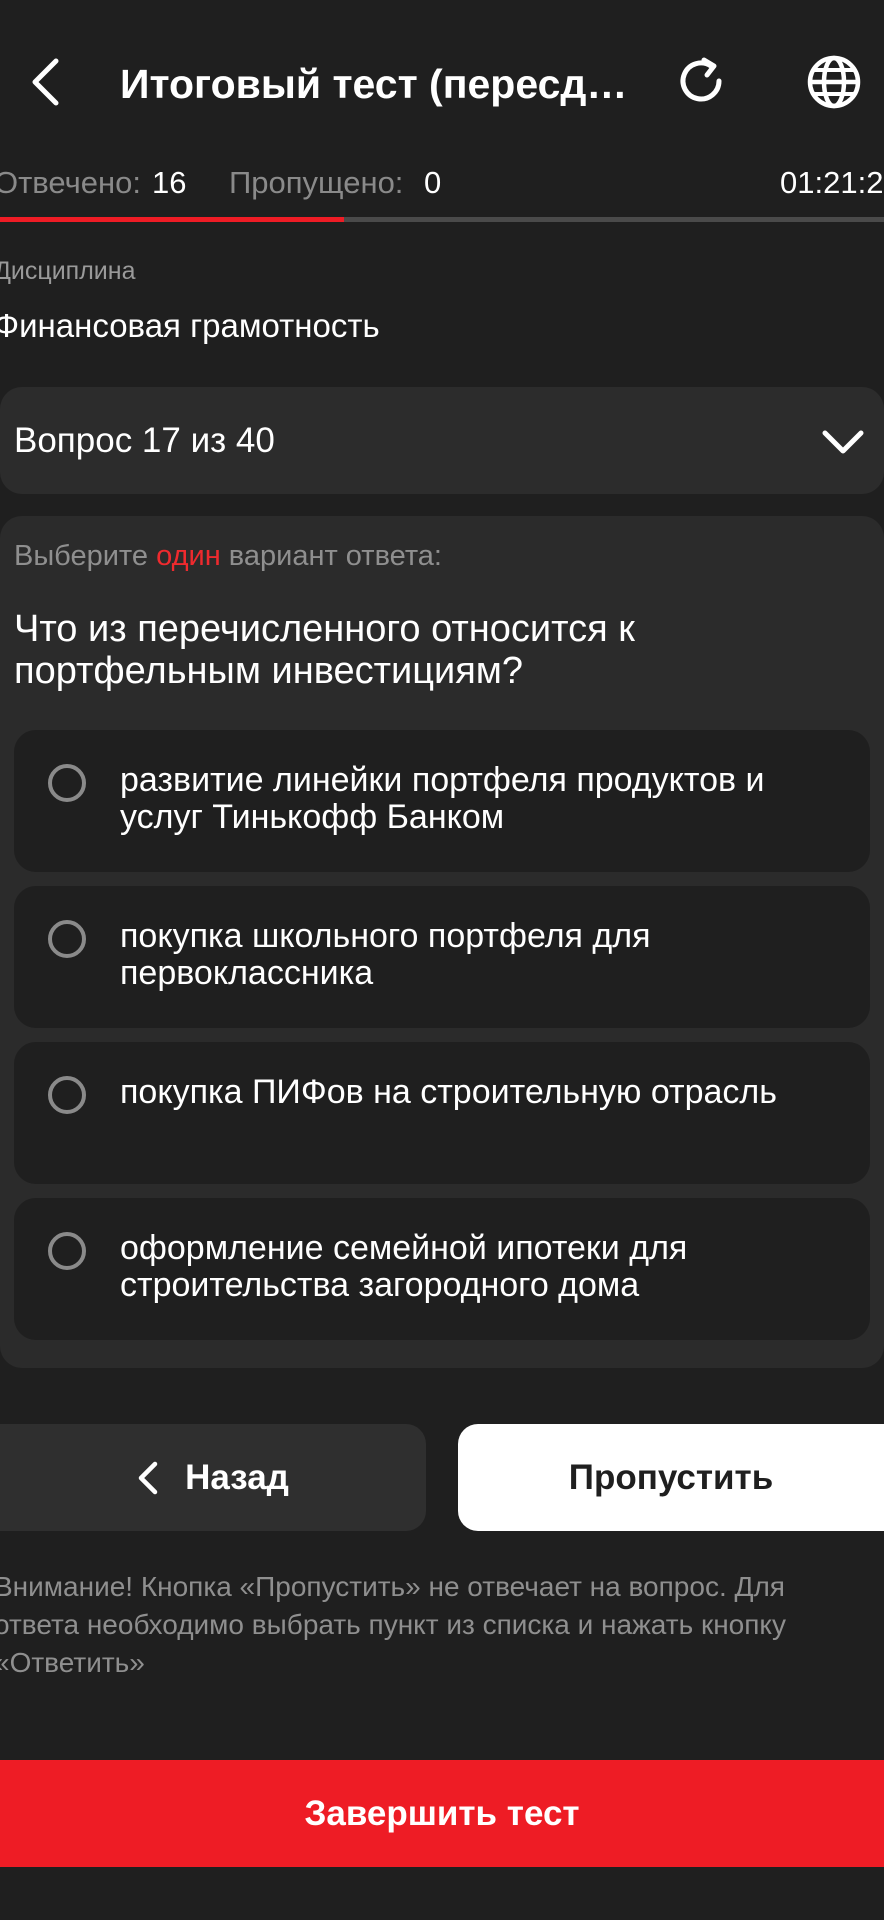 The image size is (884, 1920). What do you see at coordinates (448, 1092) in the screenshot?
I see `answer-option-label: покупка ПИФов на строительную отрасль` at bounding box center [448, 1092].